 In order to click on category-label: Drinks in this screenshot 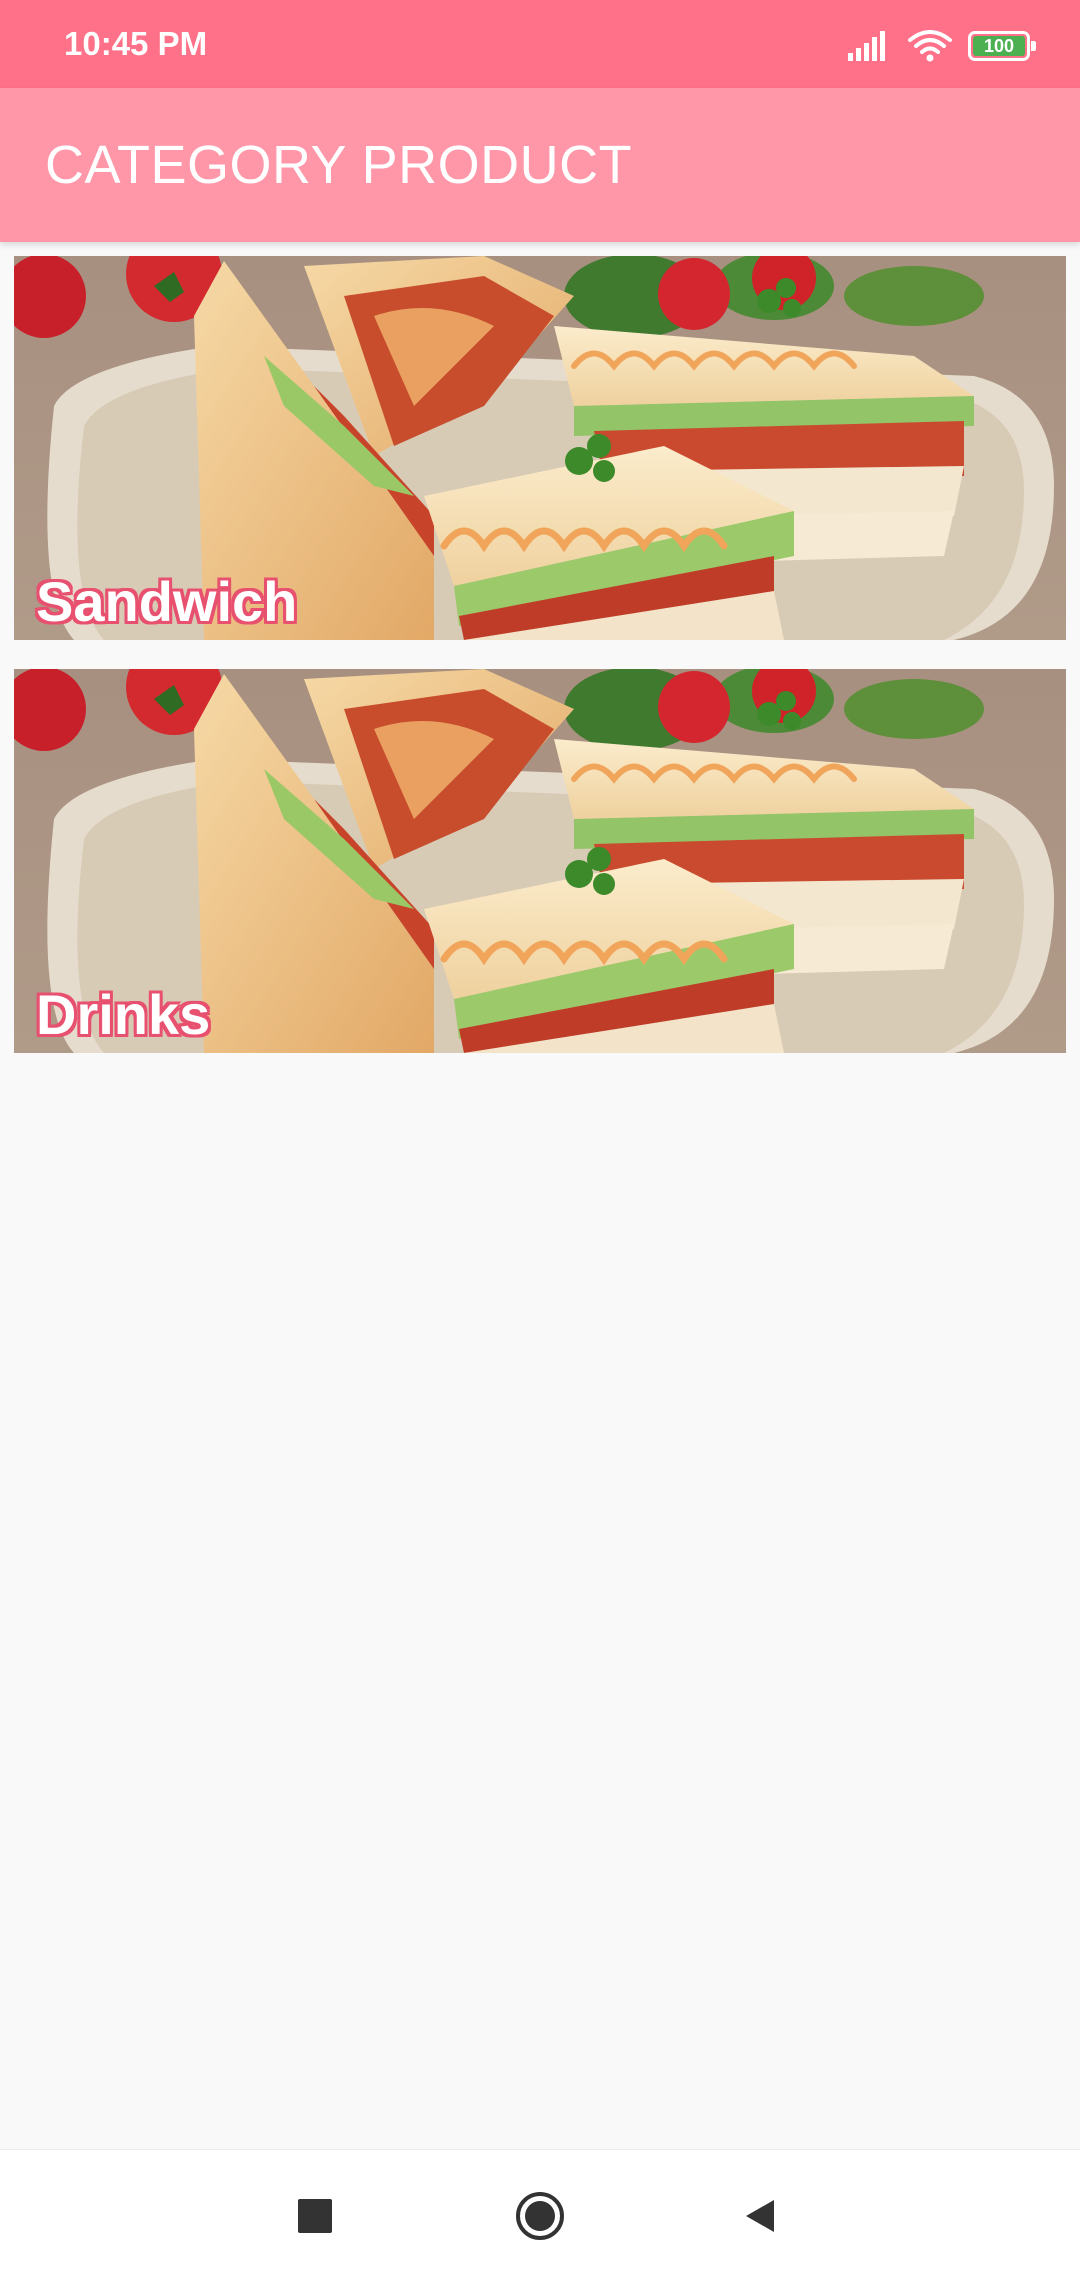, I will do `click(123, 1014)`.